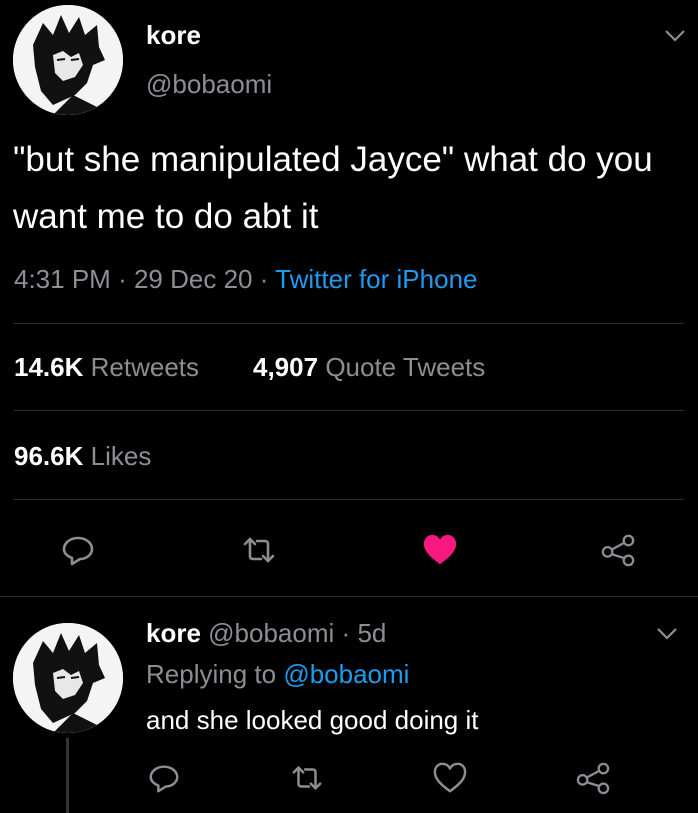 This screenshot has width=698, height=813. What do you see at coordinates (173, 35) in the screenshot?
I see `display-name: kore` at bounding box center [173, 35].